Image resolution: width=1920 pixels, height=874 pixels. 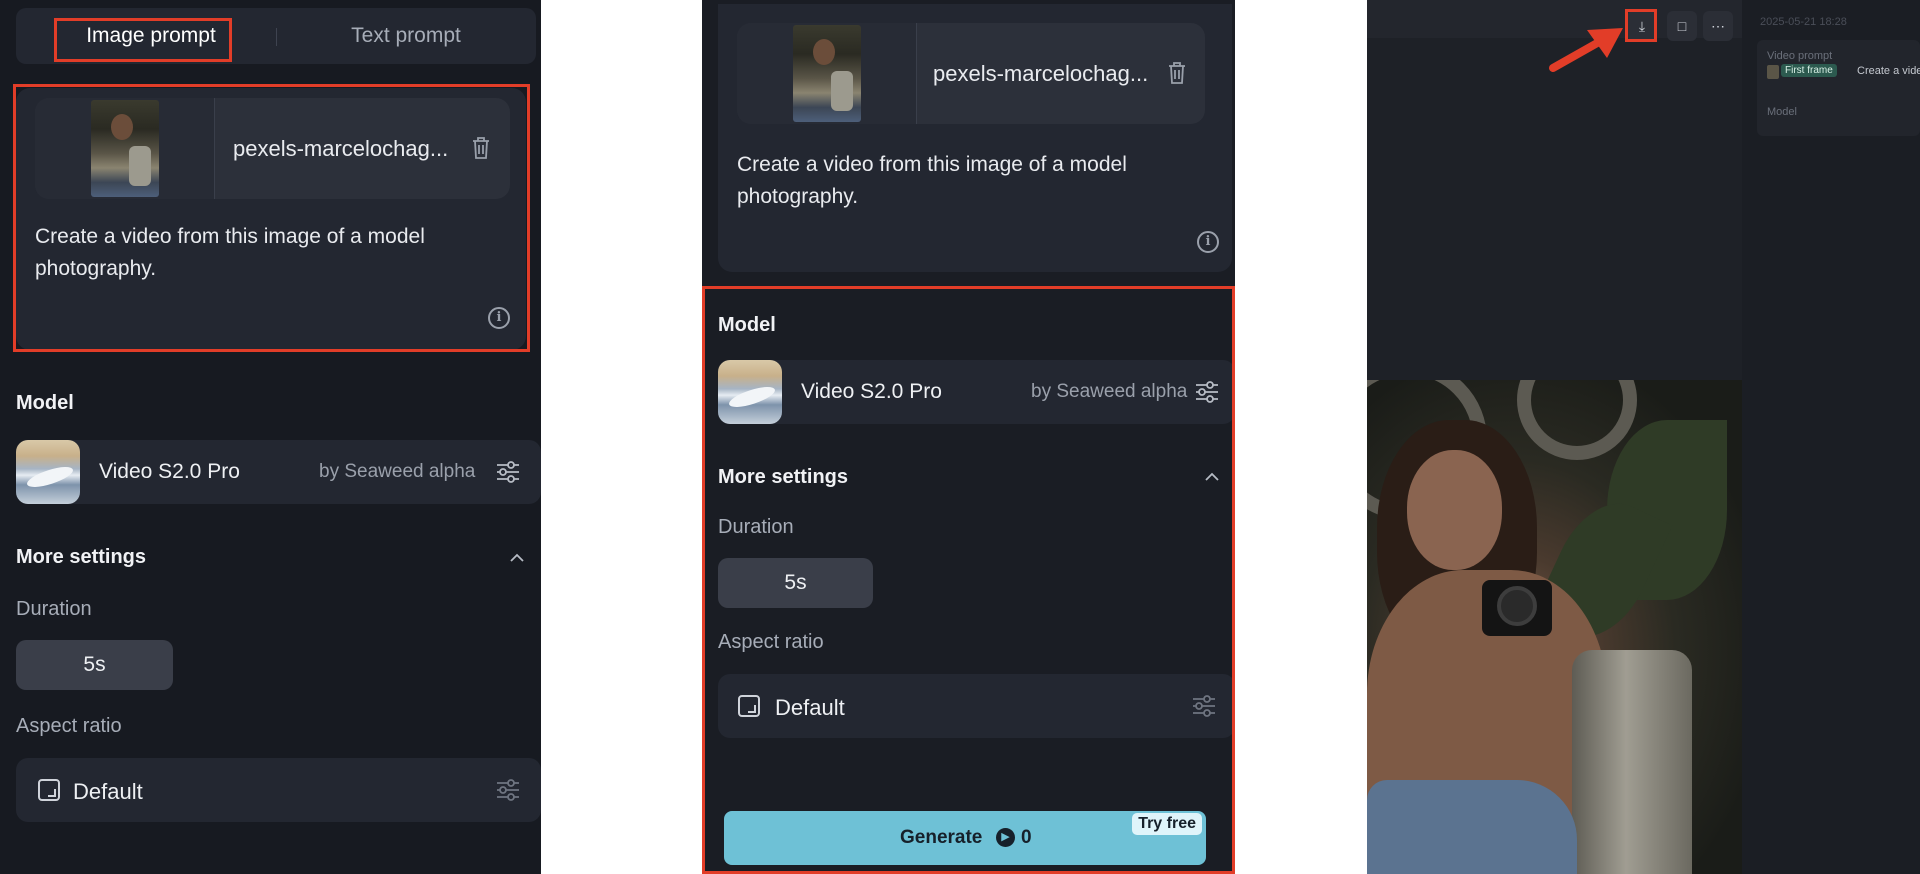 I want to click on video-prompt-label: Video prompt, so click(x=1800, y=56).